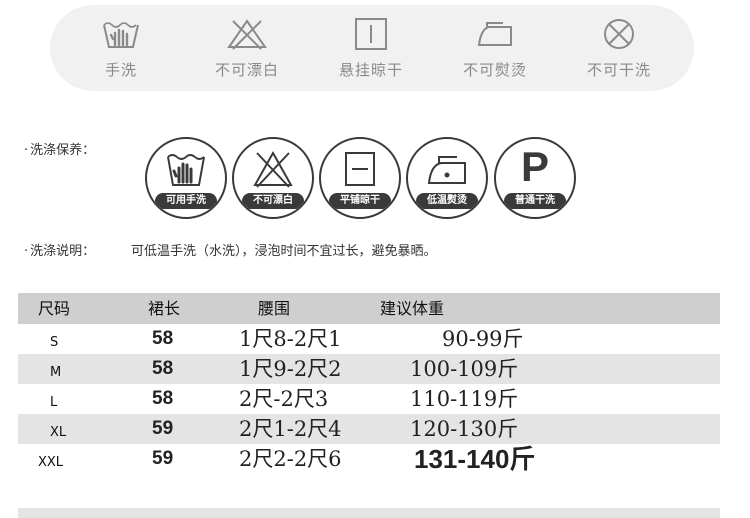 This screenshot has width=750, height=518. What do you see at coordinates (54, 308) in the screenshot?
I see `header-size: 尺码` at bounding box center [54, 308].